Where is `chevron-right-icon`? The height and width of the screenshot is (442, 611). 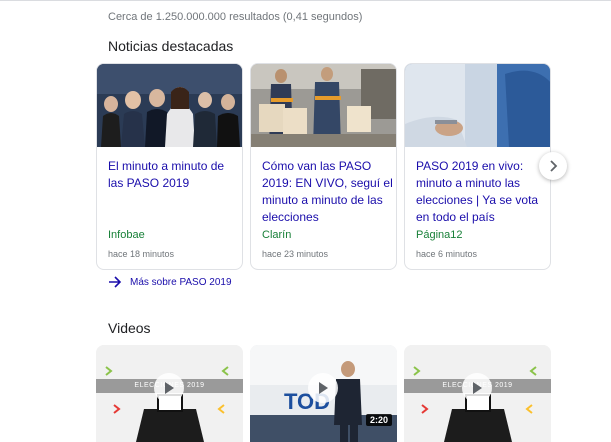 chevron-right-icon is located at coordinates (554, 166).